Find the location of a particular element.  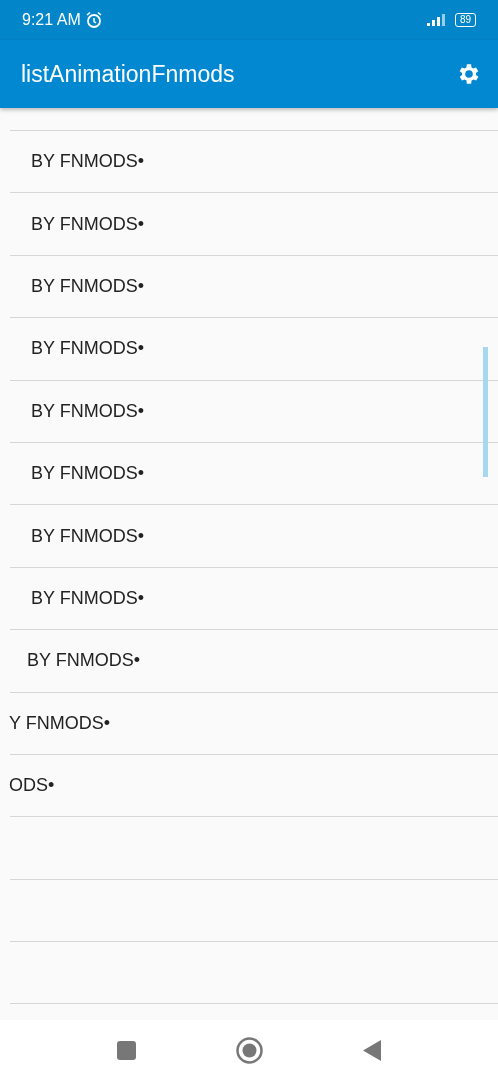

signal-icon is located at coordinates (436, 20).